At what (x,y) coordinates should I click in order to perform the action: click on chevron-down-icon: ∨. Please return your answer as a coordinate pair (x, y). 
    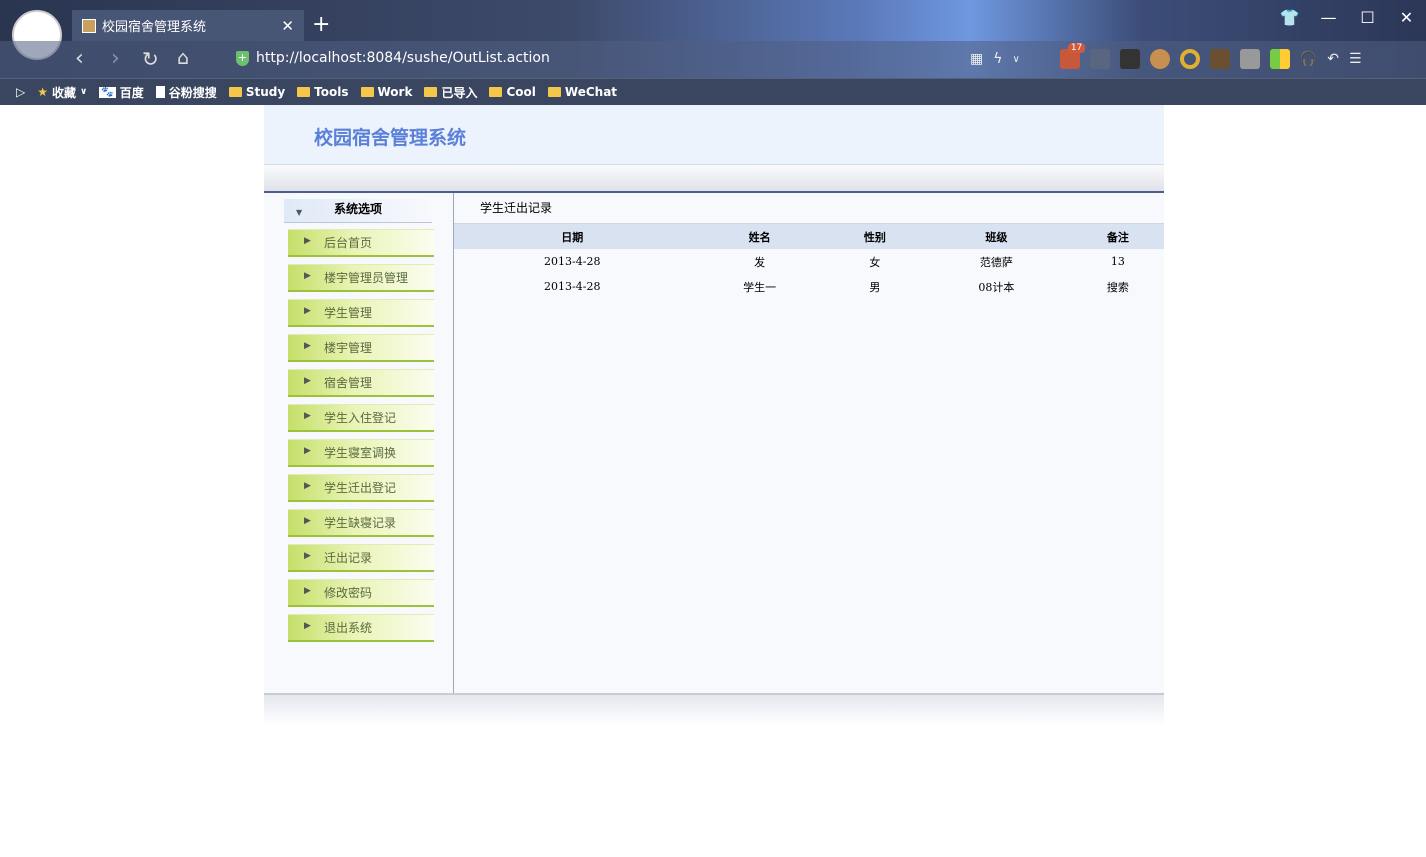
    Looking at the image, I should click on (1015, 59).